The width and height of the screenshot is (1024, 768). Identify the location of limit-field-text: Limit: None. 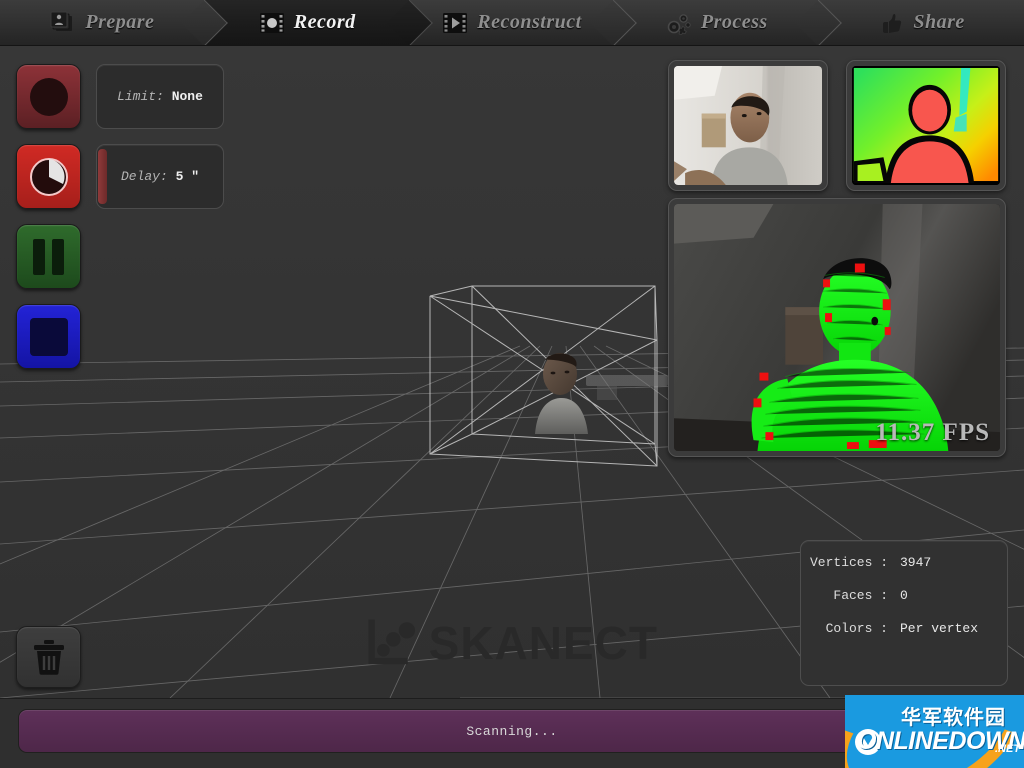
(160, 96).